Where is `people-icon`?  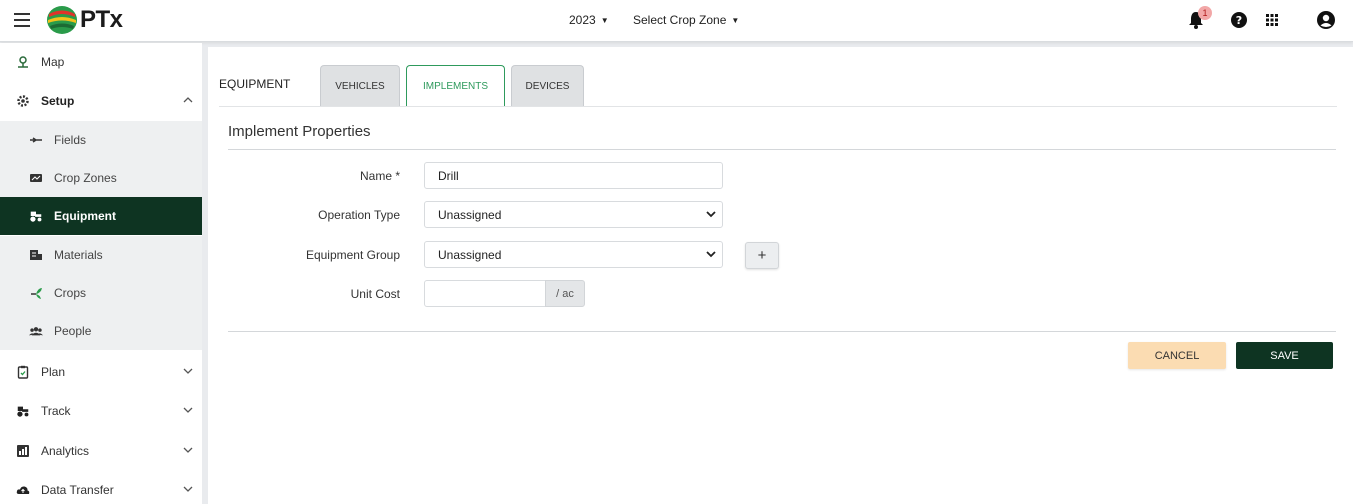 people-icon is located at coordinates (36, 331).